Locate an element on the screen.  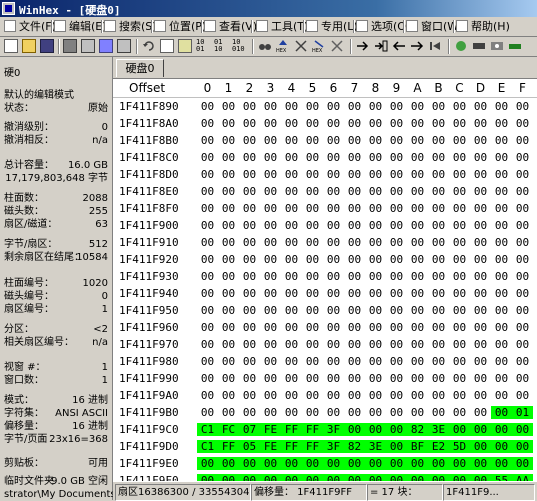
hex-byte: 05 is located at coordinates (249, 446).